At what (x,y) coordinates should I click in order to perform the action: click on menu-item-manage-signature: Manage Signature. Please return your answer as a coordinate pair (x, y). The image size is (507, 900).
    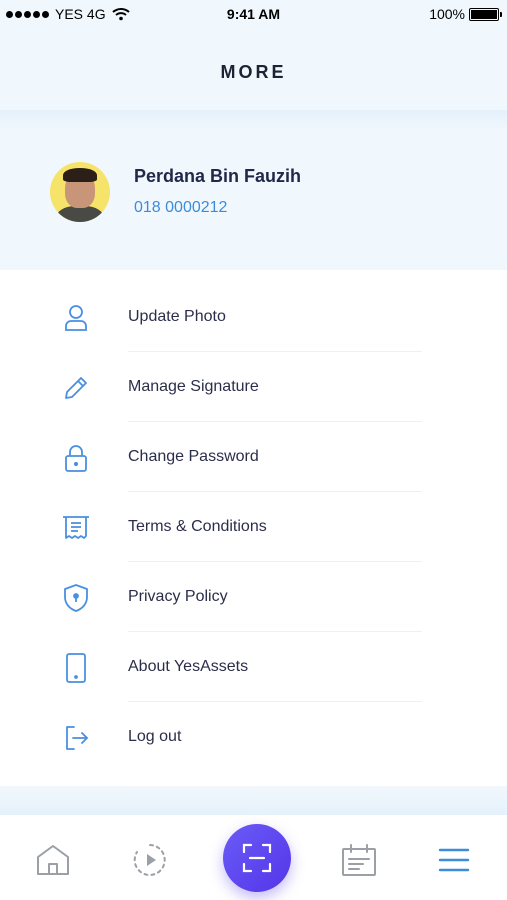
    Looking at the image, I should click on (253, 387).